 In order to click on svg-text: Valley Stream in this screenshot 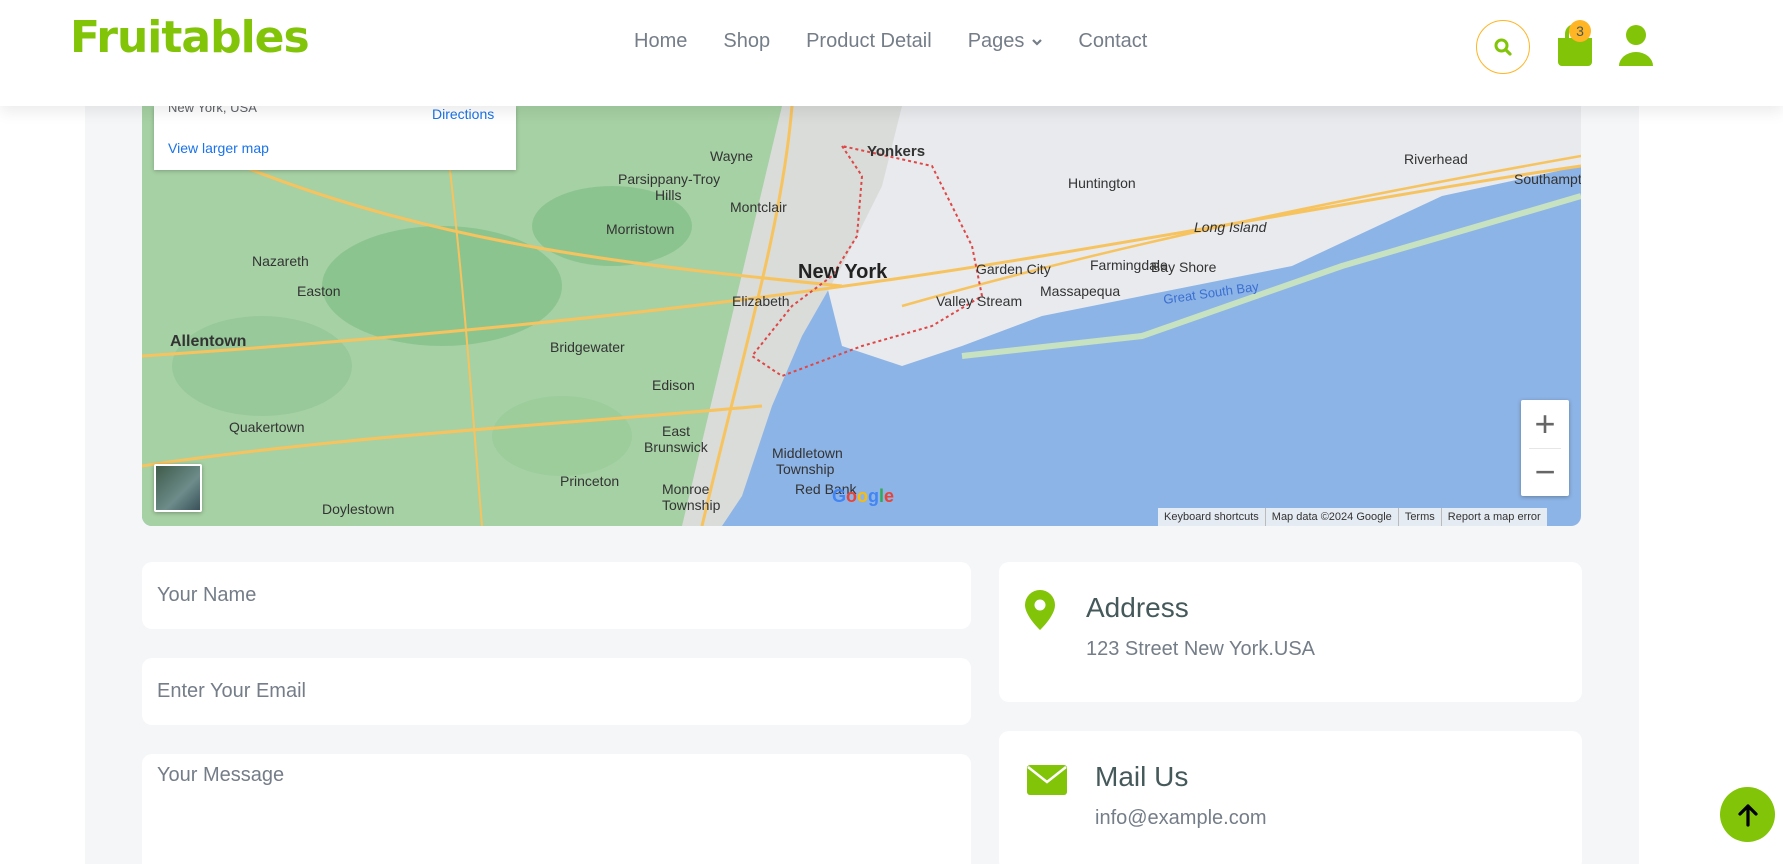, I will do `click(979, 301)`.